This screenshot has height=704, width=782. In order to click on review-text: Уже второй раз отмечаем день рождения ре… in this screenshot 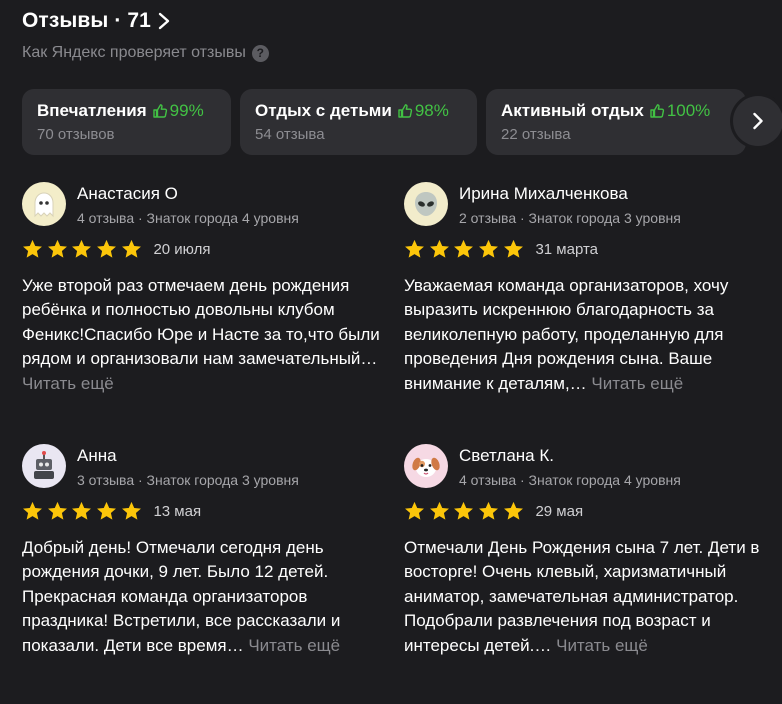, I will do `click(203, 335)`.